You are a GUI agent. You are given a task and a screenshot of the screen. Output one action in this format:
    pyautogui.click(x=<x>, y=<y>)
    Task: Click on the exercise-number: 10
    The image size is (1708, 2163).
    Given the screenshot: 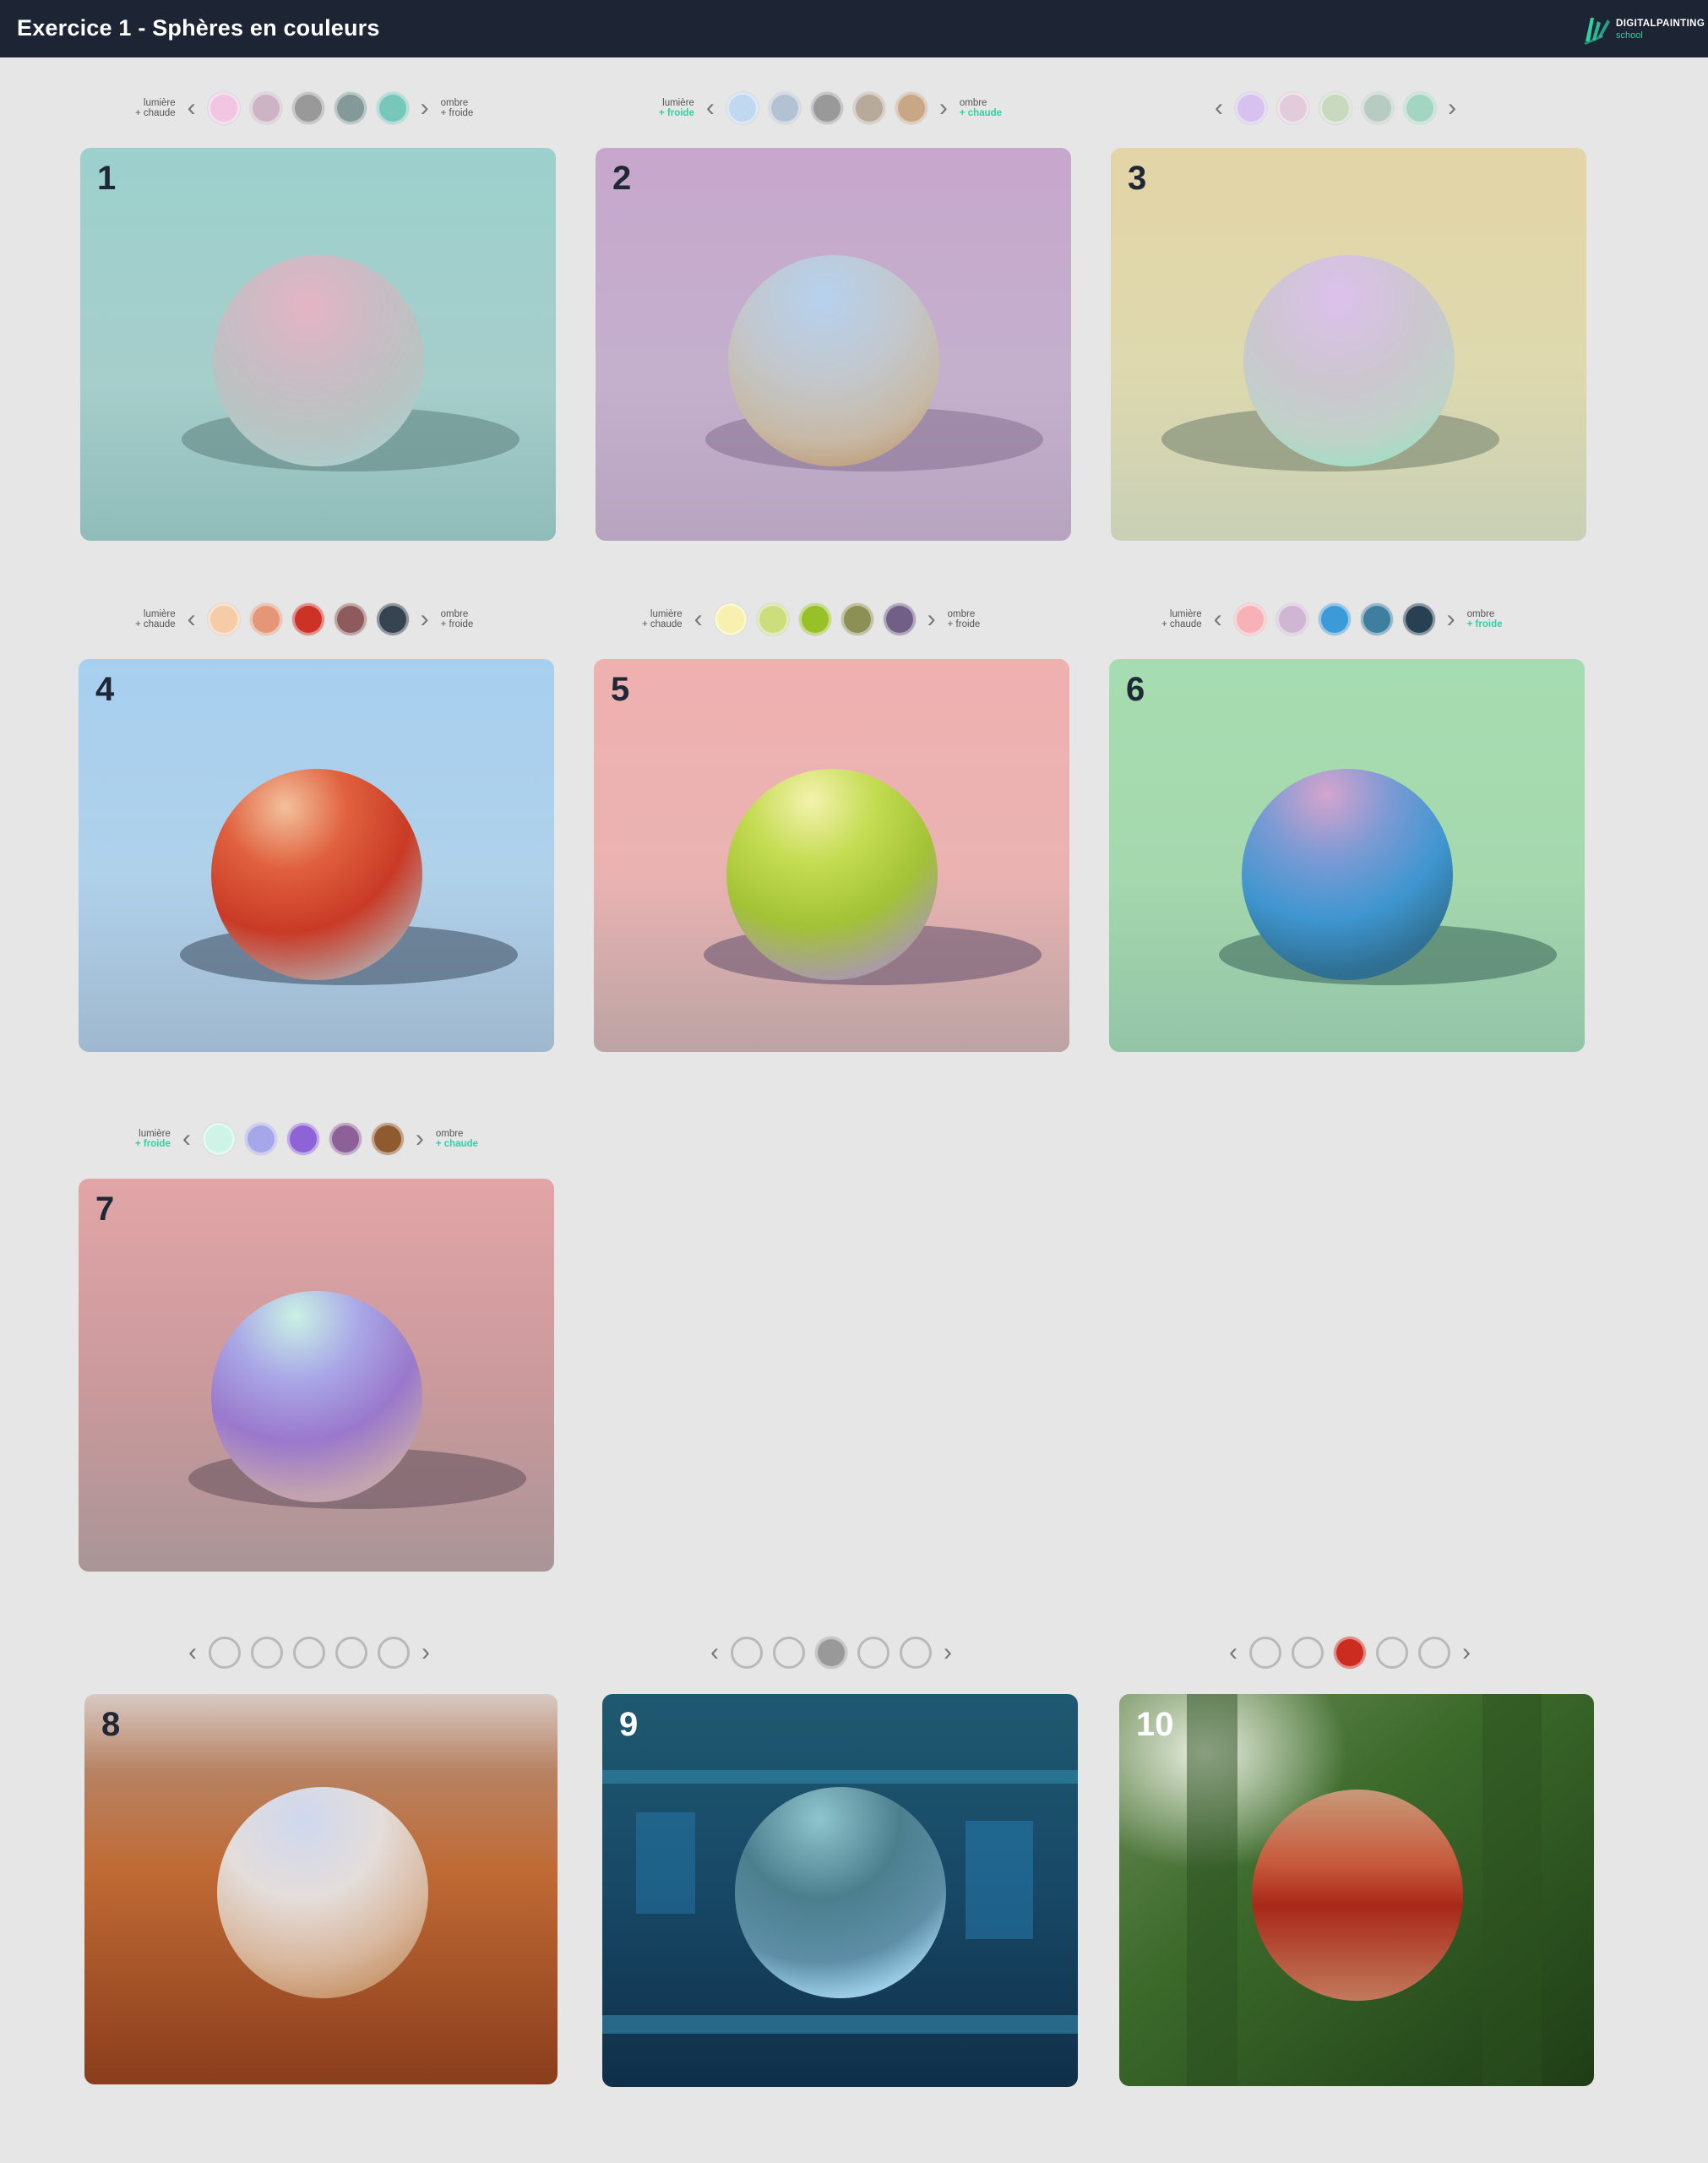 What is the action you would take?
    pyautogui.click(x=1155, y=1724)
    